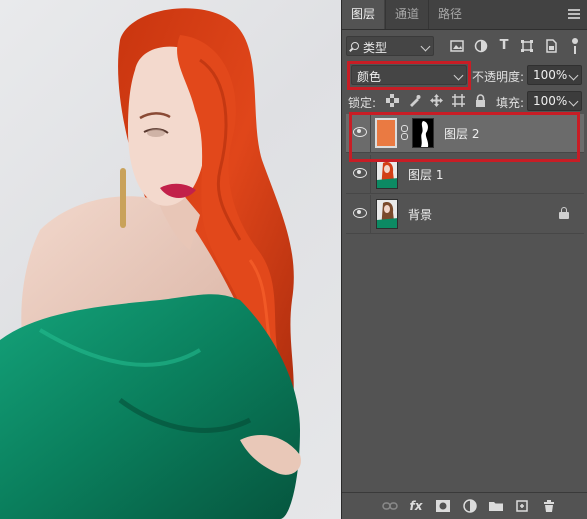 The image size is (587, 519). I want to click on layers-bottom-toolbar: fx, so click(464, 505).